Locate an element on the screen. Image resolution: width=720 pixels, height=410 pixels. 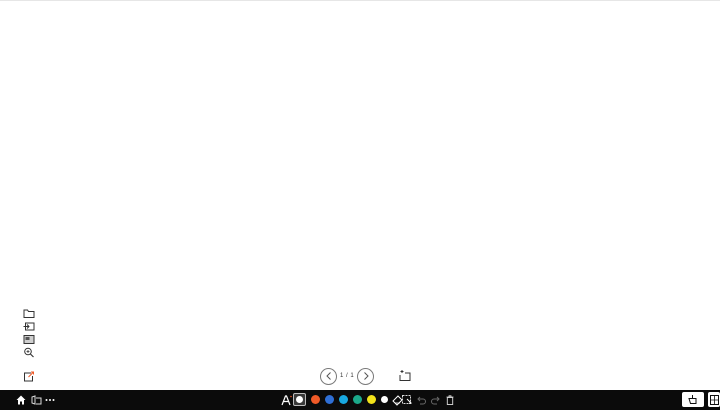
next-page-button is located at coordinates (366, 376).